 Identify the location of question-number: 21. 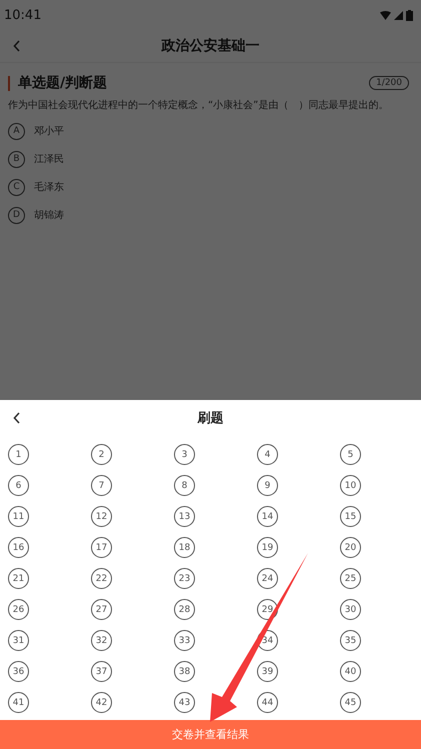
(18, 578).